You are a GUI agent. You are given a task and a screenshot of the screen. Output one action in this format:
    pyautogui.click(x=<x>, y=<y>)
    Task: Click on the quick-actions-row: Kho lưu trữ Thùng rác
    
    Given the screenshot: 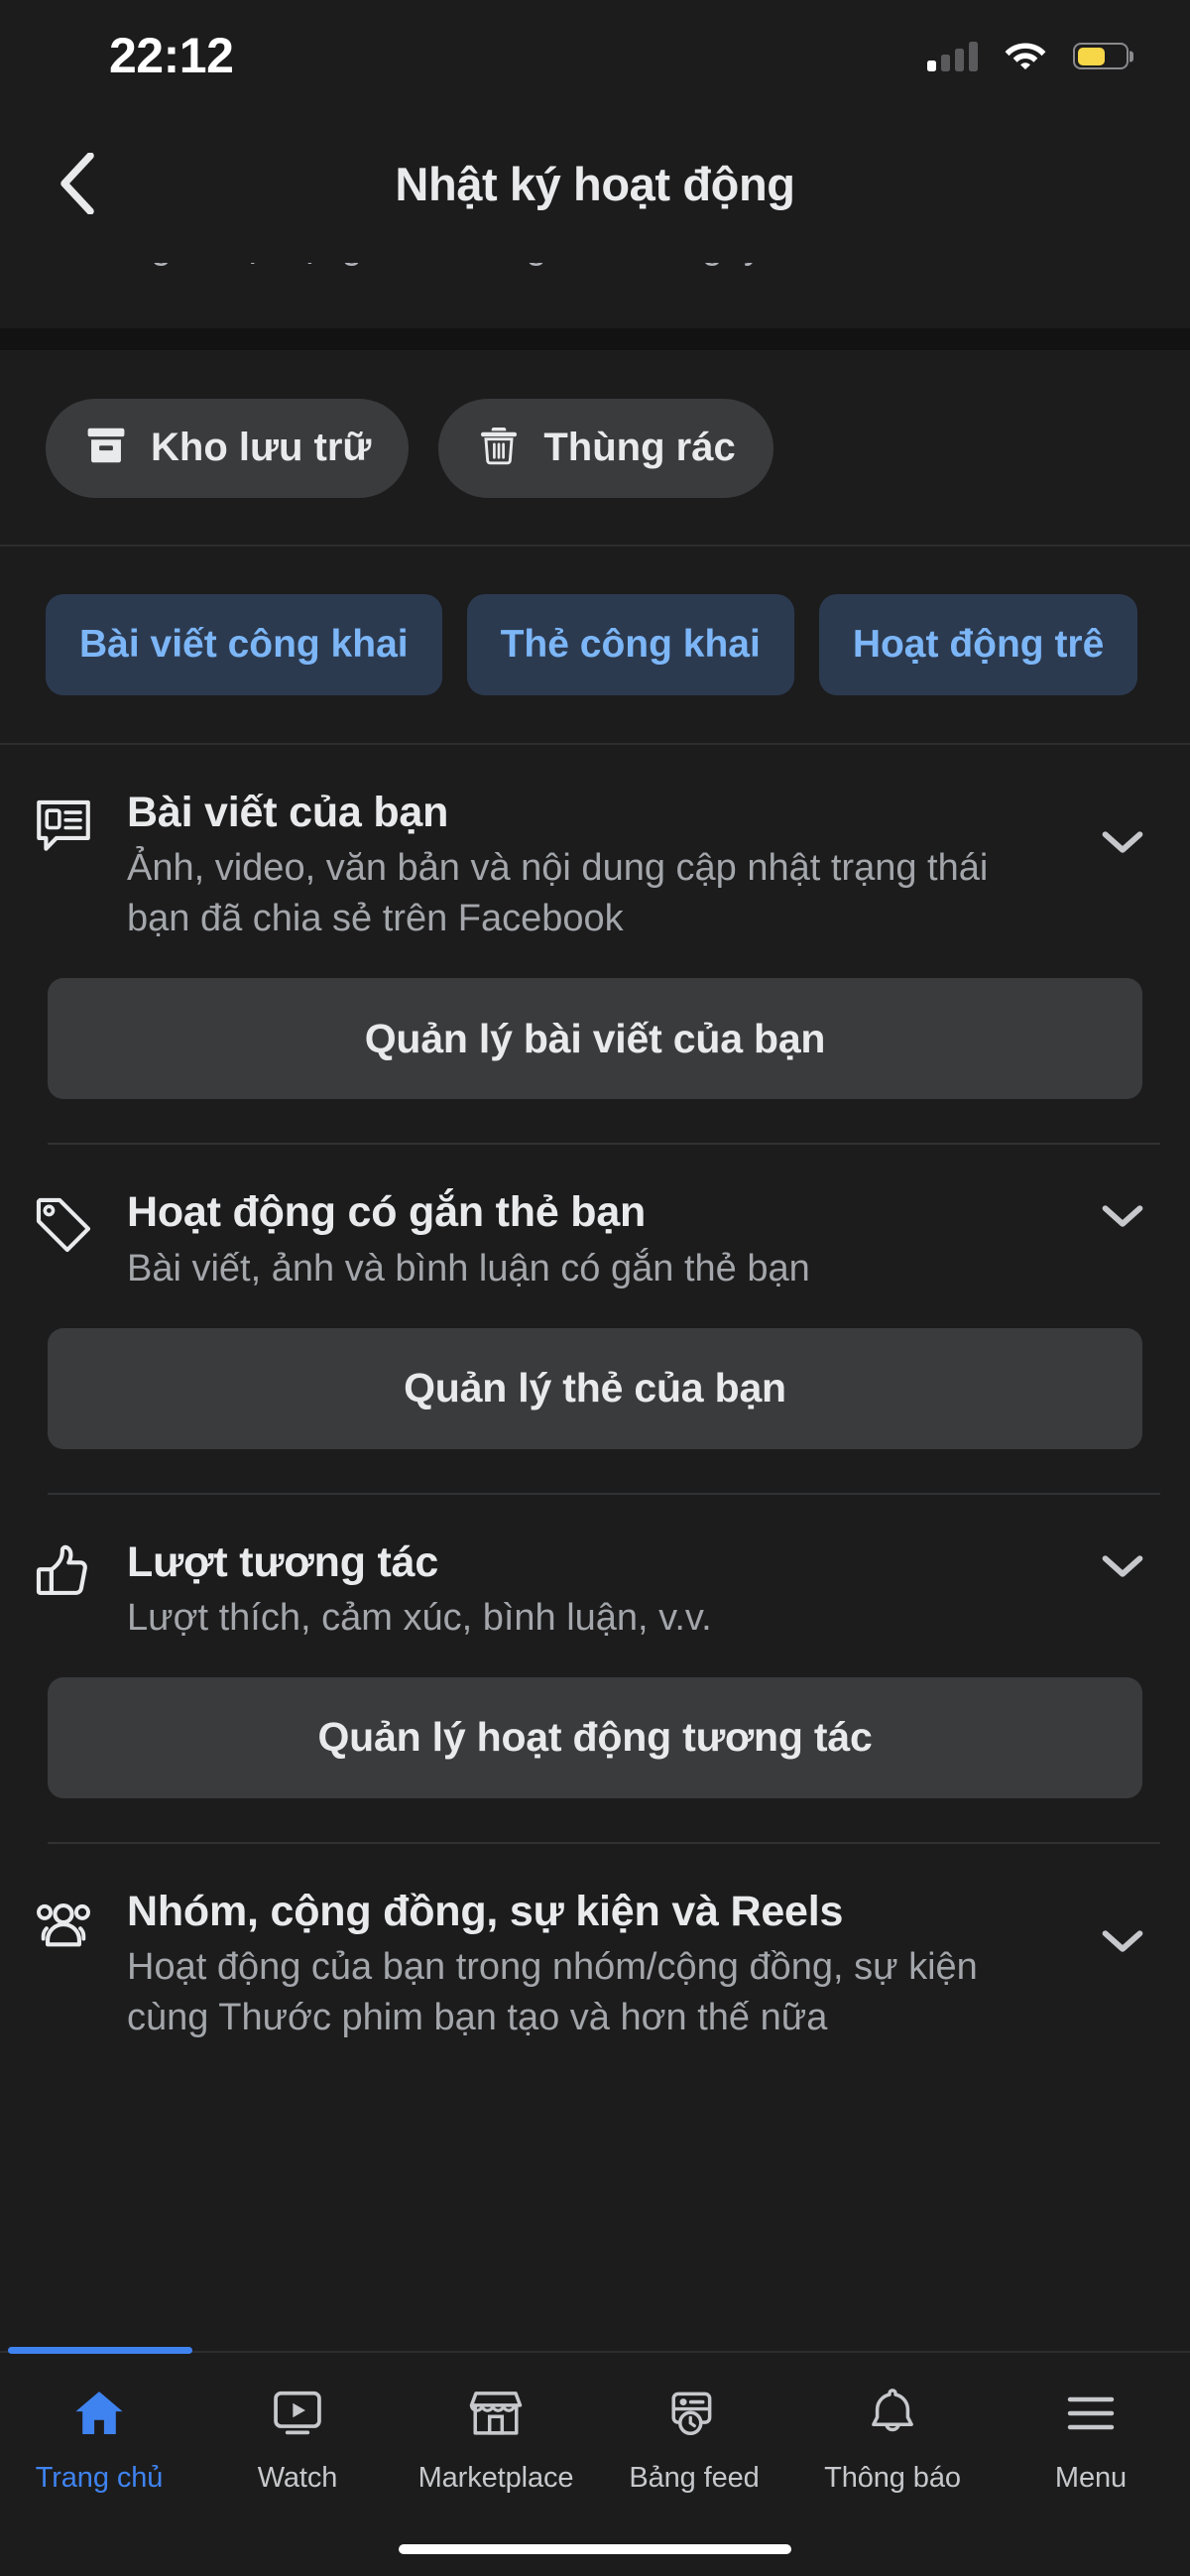 What is the action you would take?
    pyautogui.click(x=595, y=448)
    